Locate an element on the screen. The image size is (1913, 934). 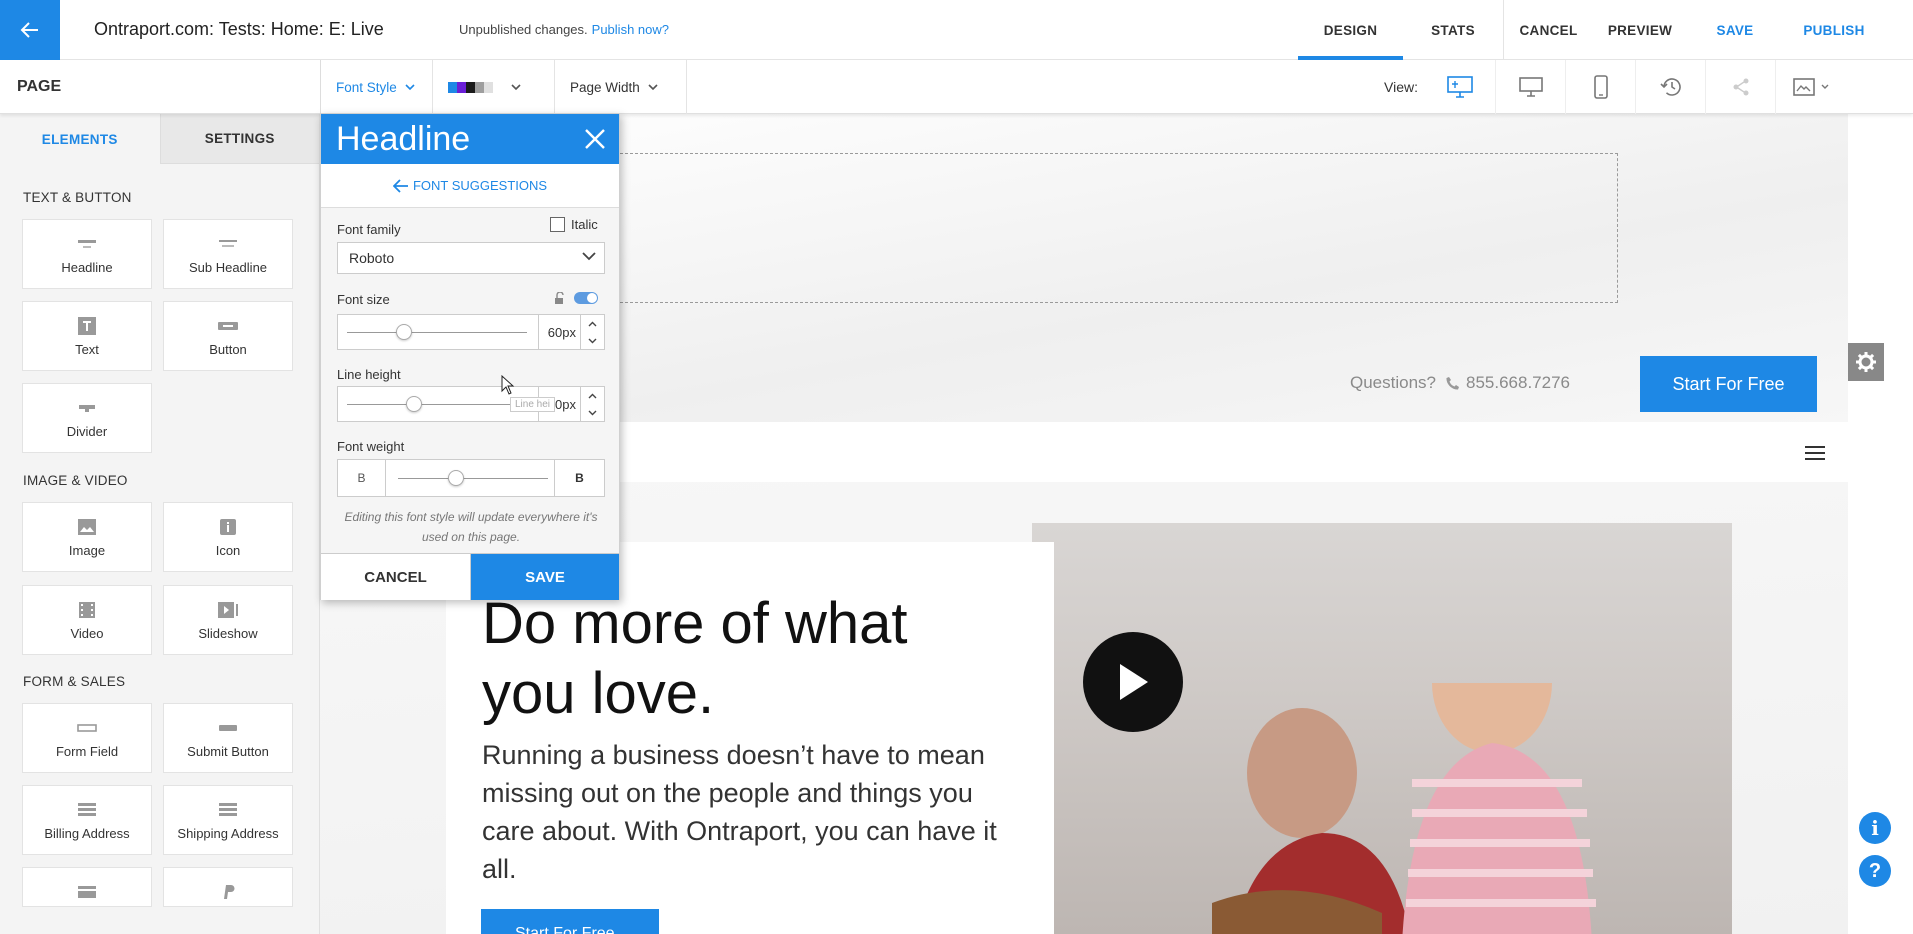
checkbox-box is located at coordinates (557, 224).